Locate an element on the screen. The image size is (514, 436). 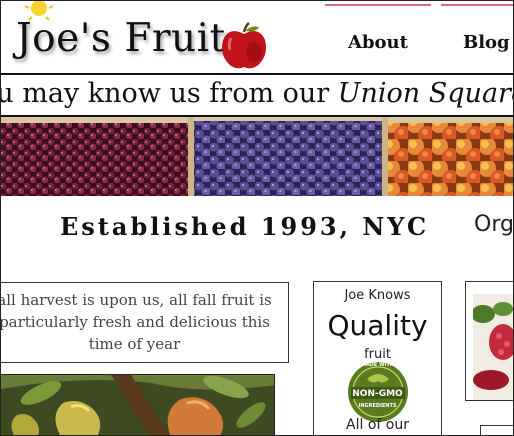
raspberry-photo-card is located at coordinates (489, 341).